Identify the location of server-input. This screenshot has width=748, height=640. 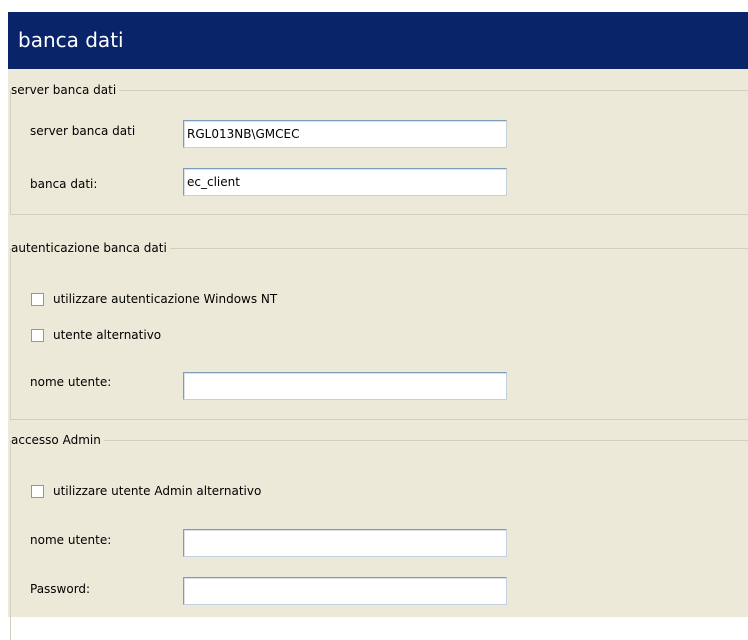
(345, 134).